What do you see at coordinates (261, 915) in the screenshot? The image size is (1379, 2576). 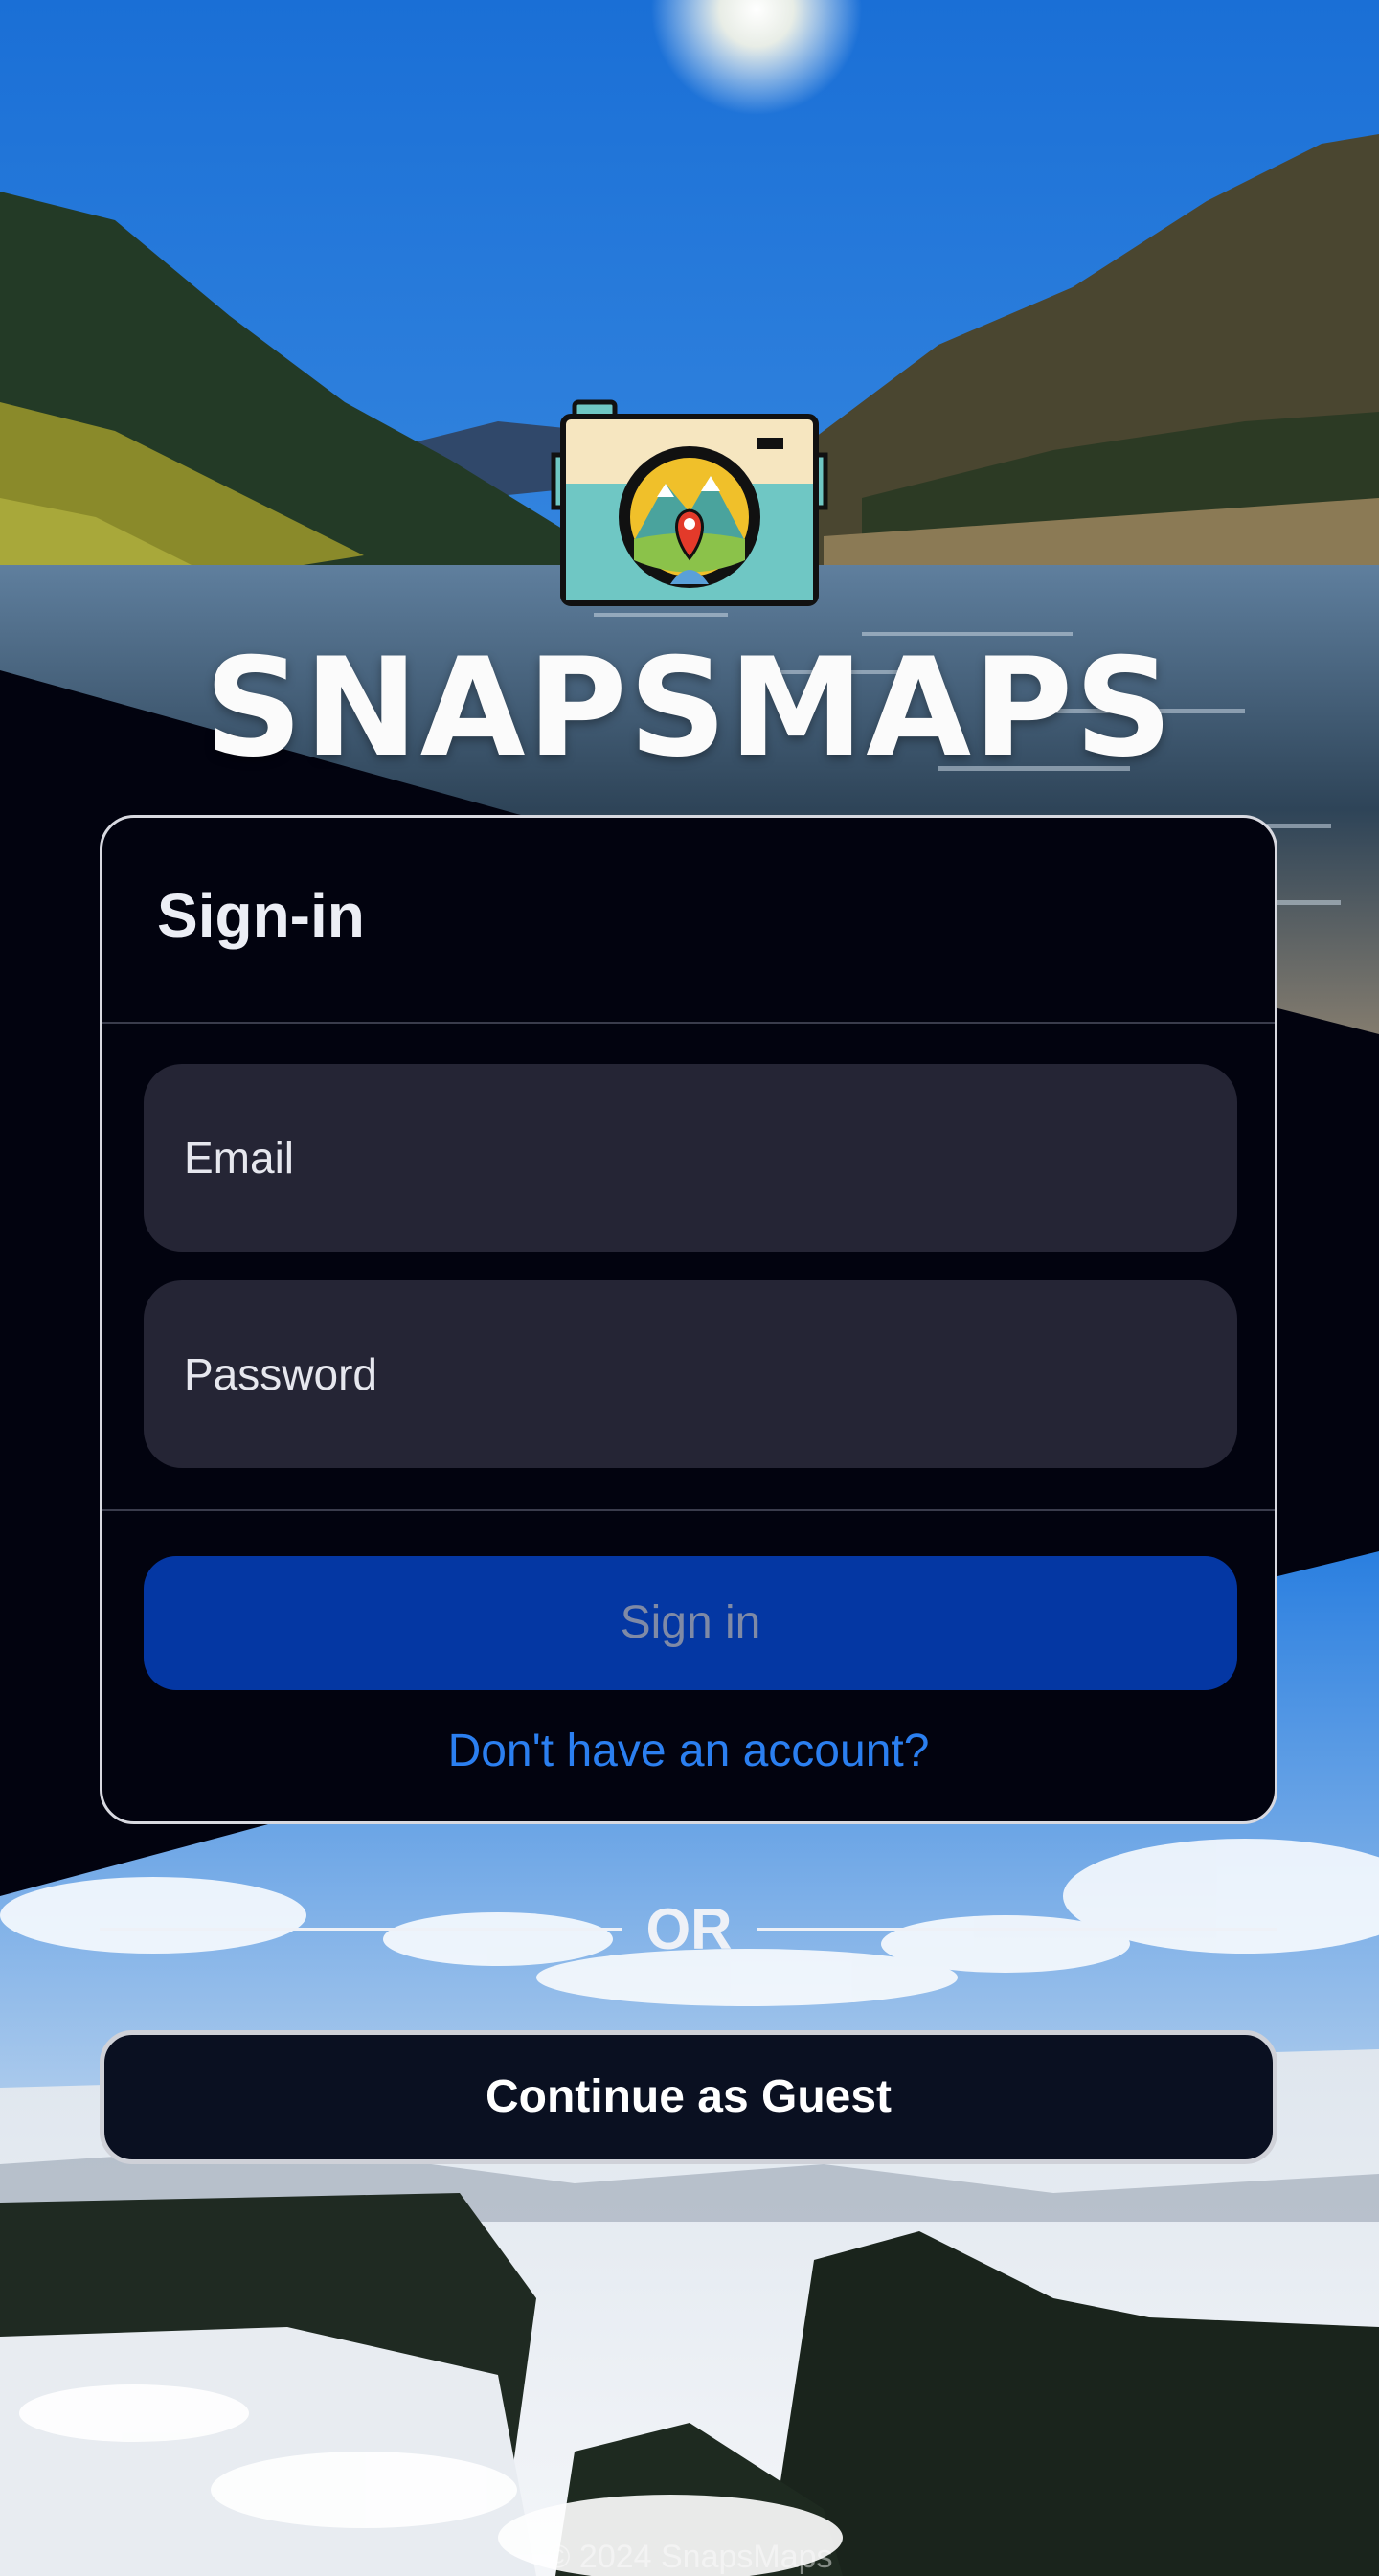 I see `signin-title: Sign-in` at bounding box center [261, 915].